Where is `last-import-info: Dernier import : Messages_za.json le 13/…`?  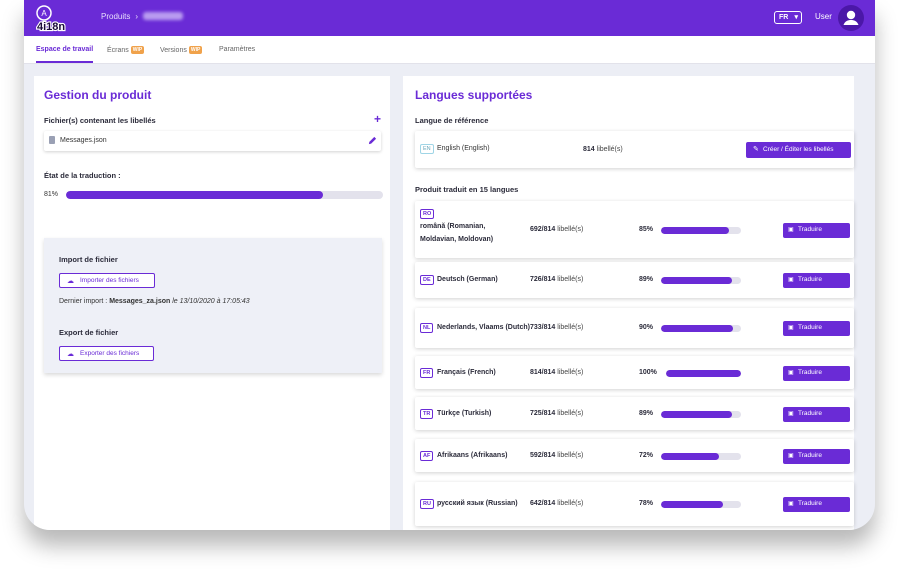
last-import-info: Dernier import : Messages_za.json le 13/… is located at coordinates (154, 301).